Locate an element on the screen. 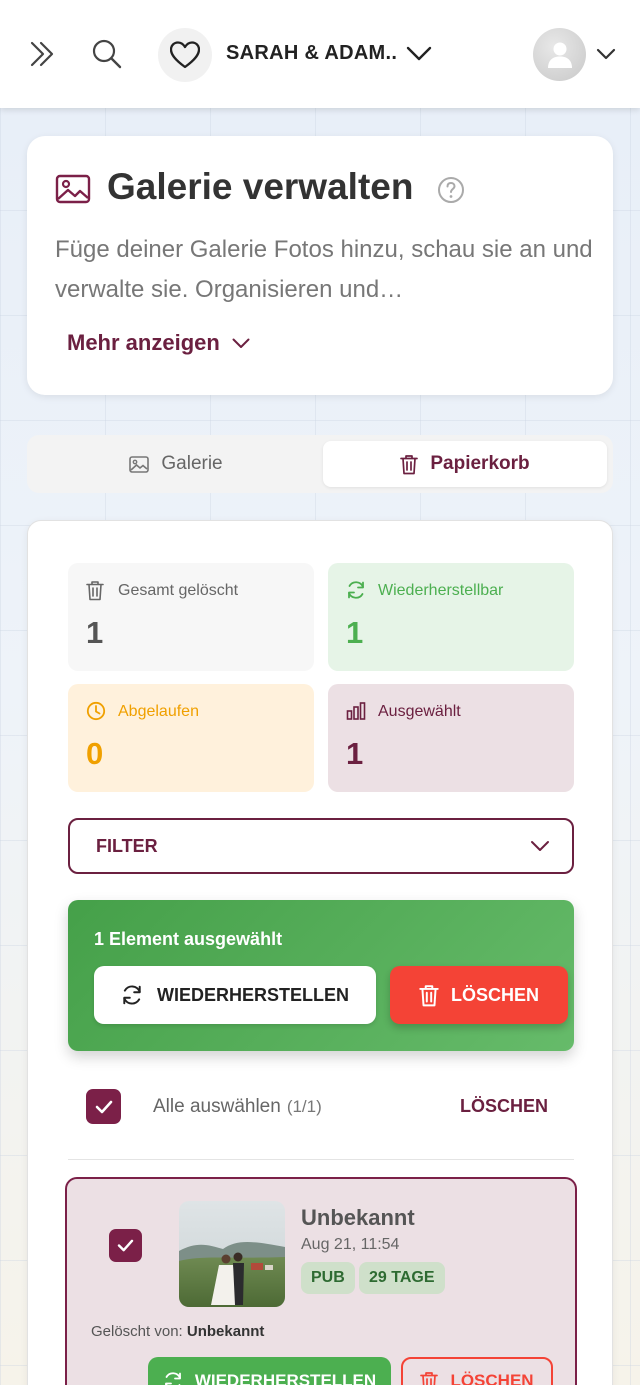 The height and width of the screenshot is (1385, 640). photo-thumbnail is located at coordinates (232, 1254).